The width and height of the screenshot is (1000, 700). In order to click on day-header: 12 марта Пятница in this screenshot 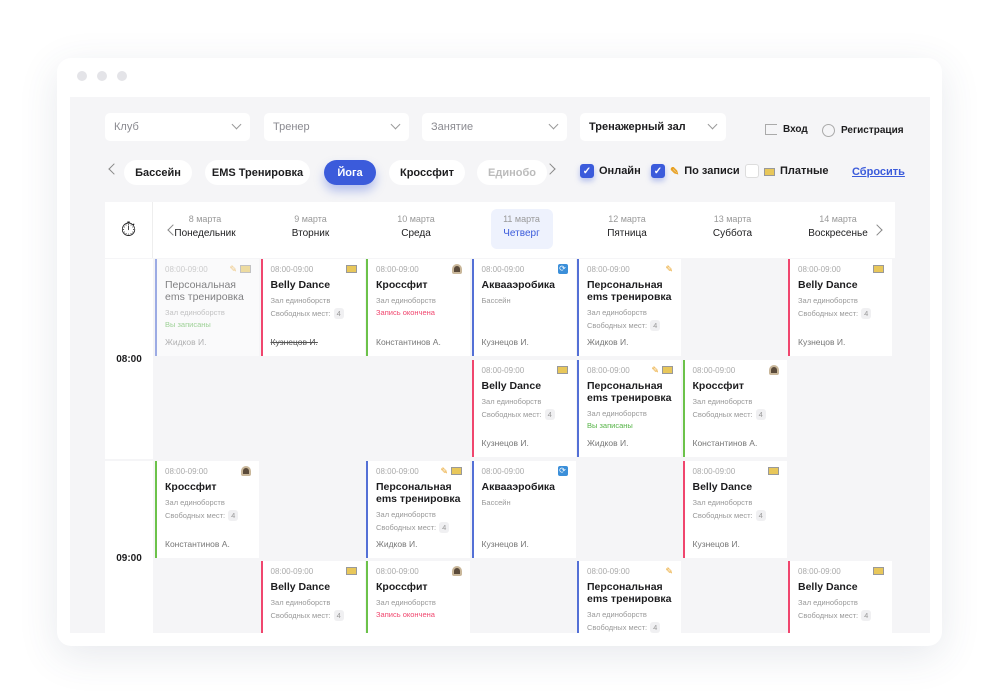, I will do `click(627, 229)`.